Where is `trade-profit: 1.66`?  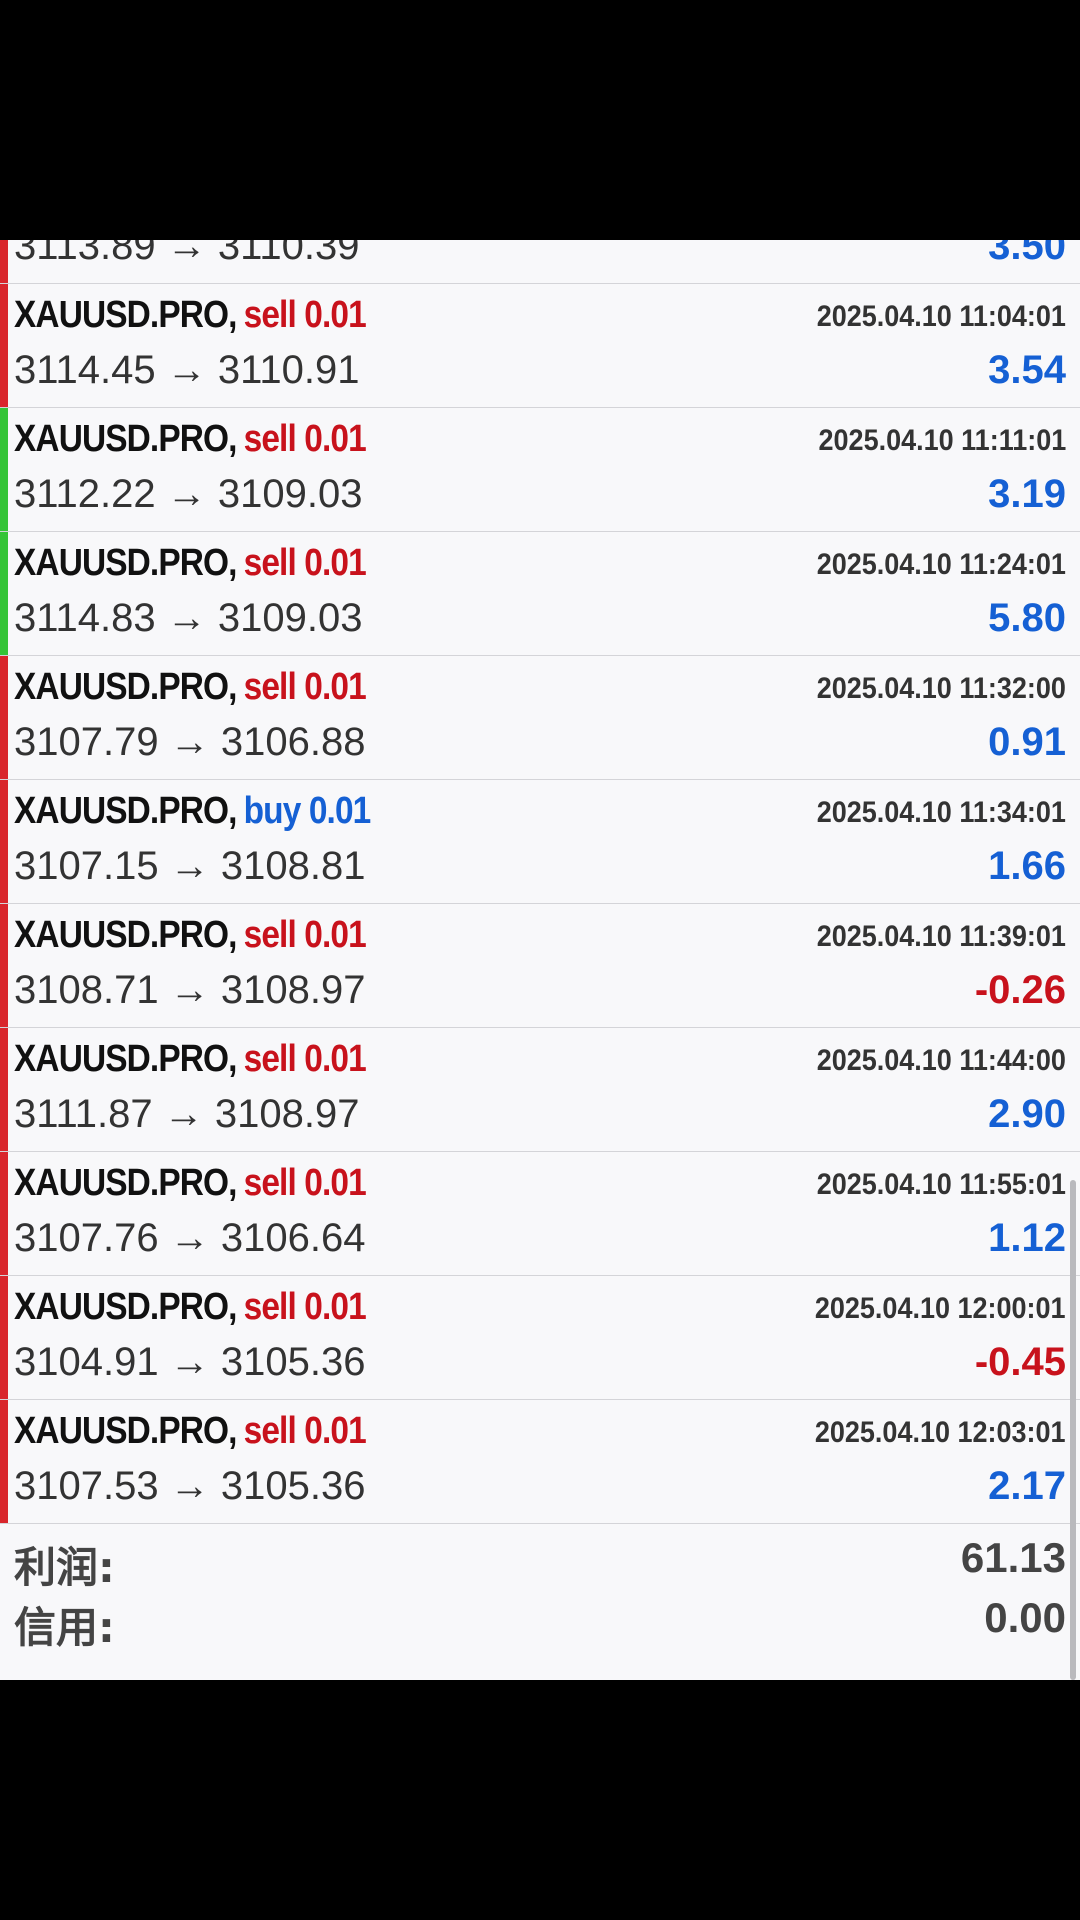
trade-profit: 1.66 is located at coordinates (1027, 866).